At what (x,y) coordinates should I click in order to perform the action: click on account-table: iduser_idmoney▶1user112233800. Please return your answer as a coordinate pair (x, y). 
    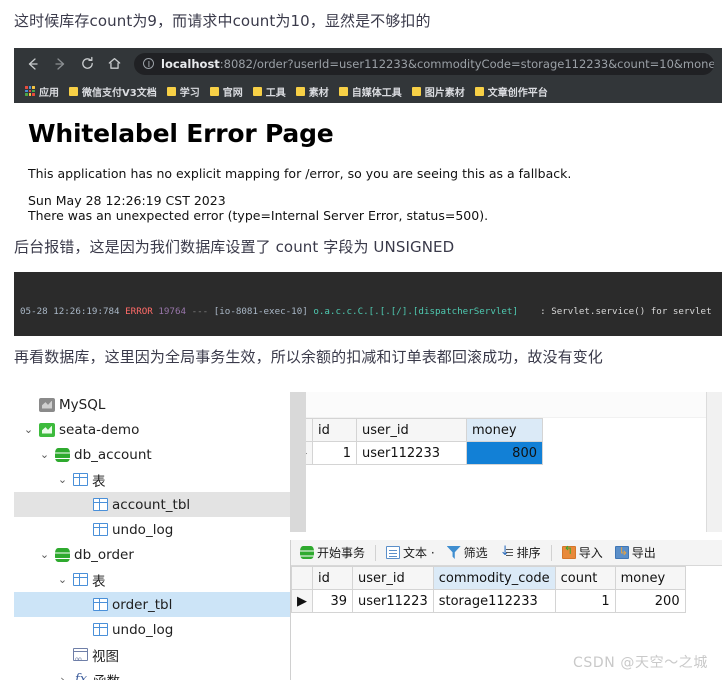
    Looking at the image, I should click on (417, 441).